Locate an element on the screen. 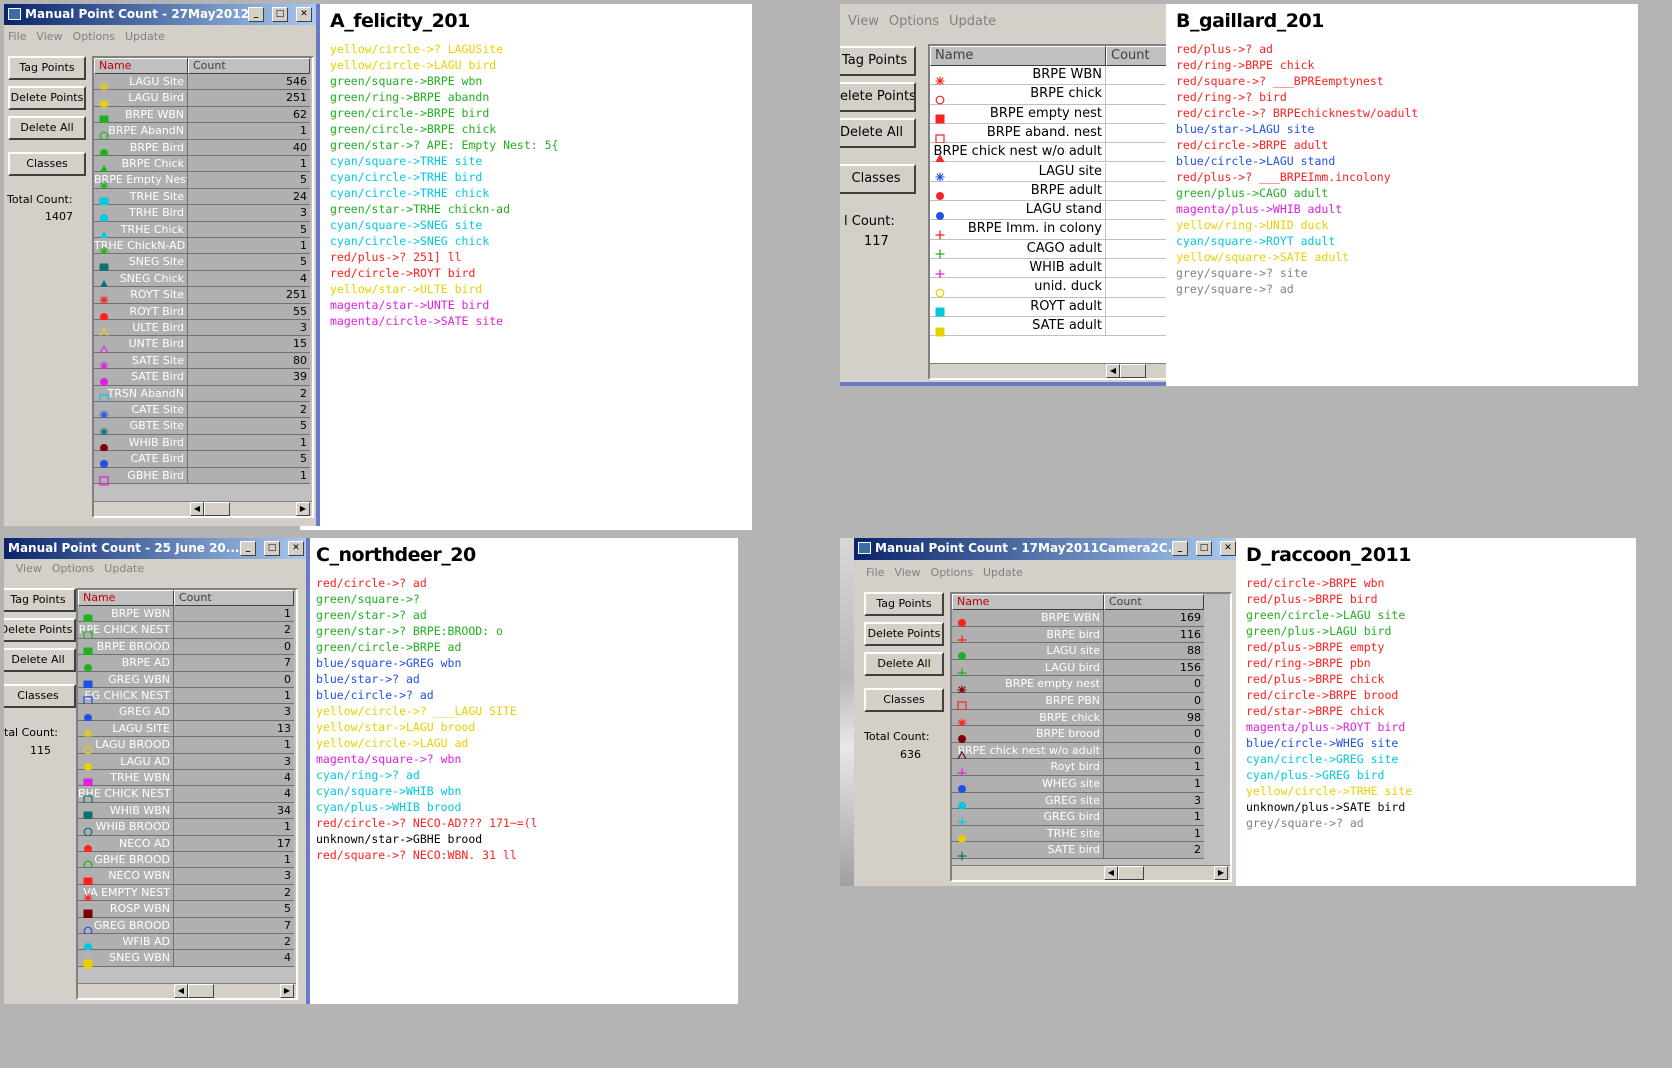 The image size is (1672, 1068). table-row: WHIB BROOD 1 is located at coordinates (187, 828).